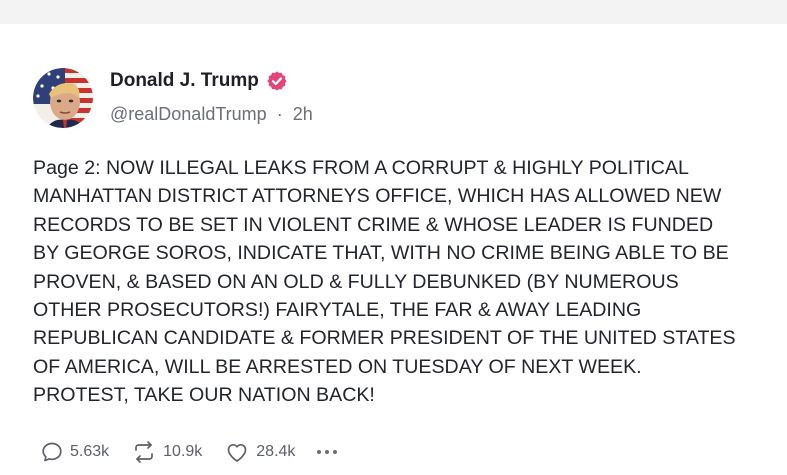 This screenshot has width=787, height=475. I want to click on post-time: 2h, so click(303, 114).